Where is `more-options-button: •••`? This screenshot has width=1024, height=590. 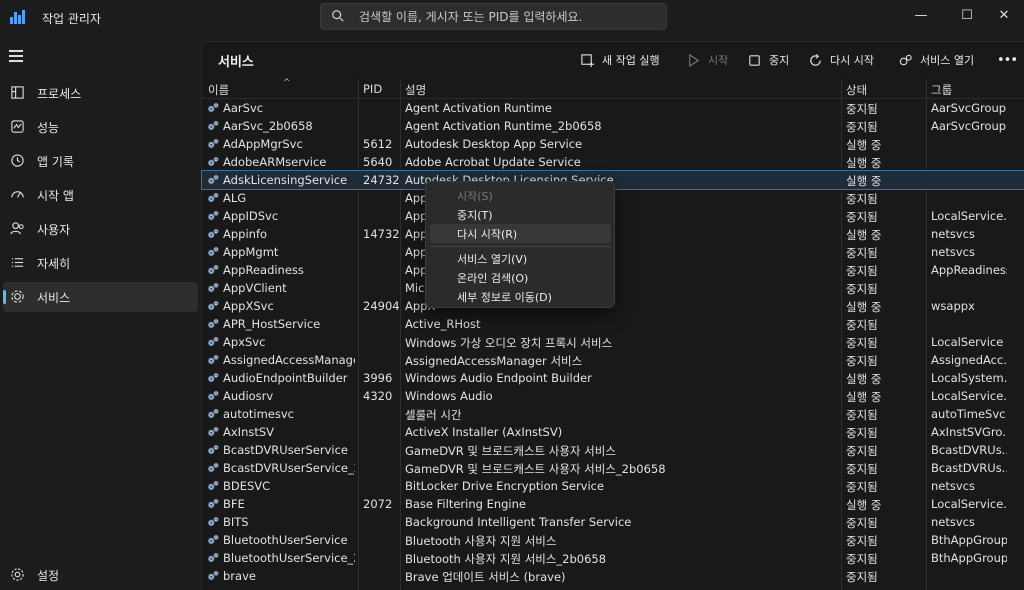
more-options-button: ••• is located at coordinates (1007, 60).